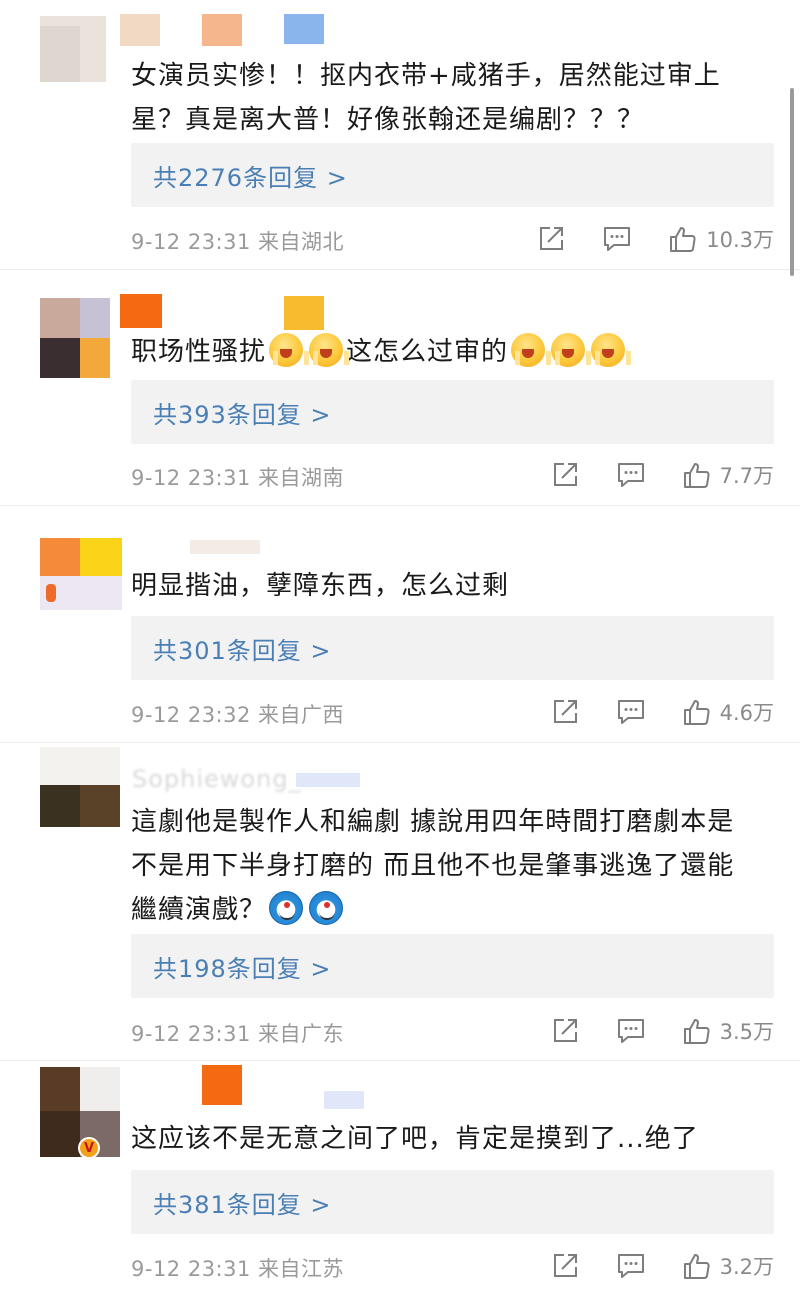  I want to click on replies-label: 共198条回复 >, so click(242, 966).